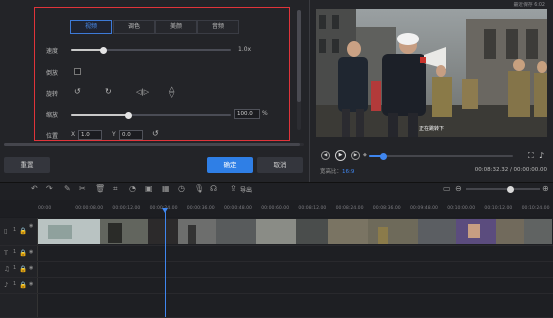  I want to click on position-x-label: X, so click(73, 134).